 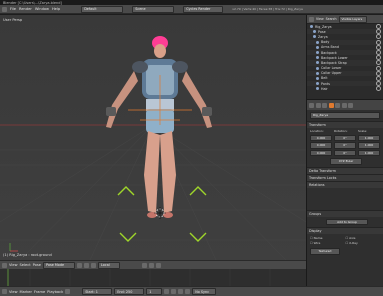 I want to click on shading-icon, so click(x=79, y=265).